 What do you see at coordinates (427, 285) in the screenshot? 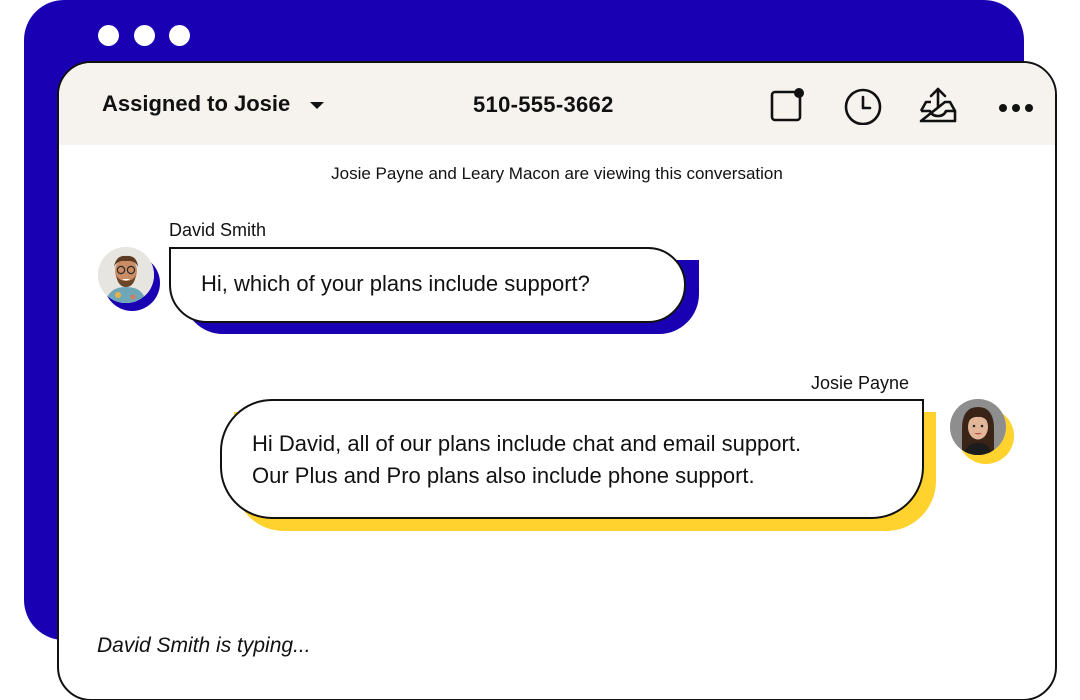
I see `message-bubble-david: Hi, which of your plans include support?` at bounding box center [427, 285].